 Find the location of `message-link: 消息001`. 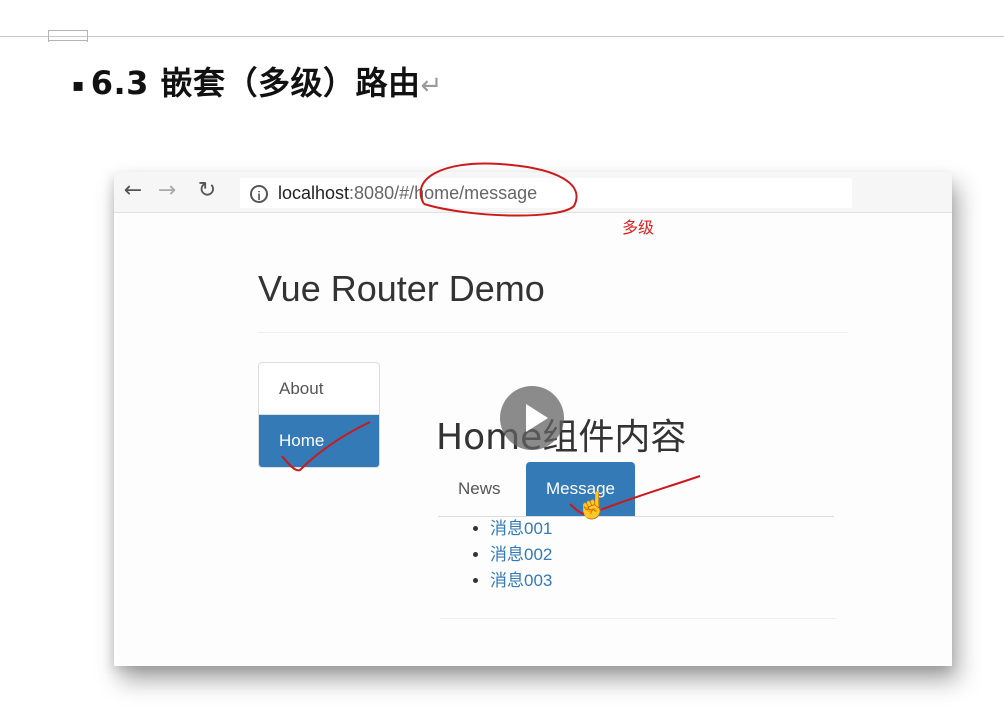

message-link: 消息001 is located at coordinates (521, 529).